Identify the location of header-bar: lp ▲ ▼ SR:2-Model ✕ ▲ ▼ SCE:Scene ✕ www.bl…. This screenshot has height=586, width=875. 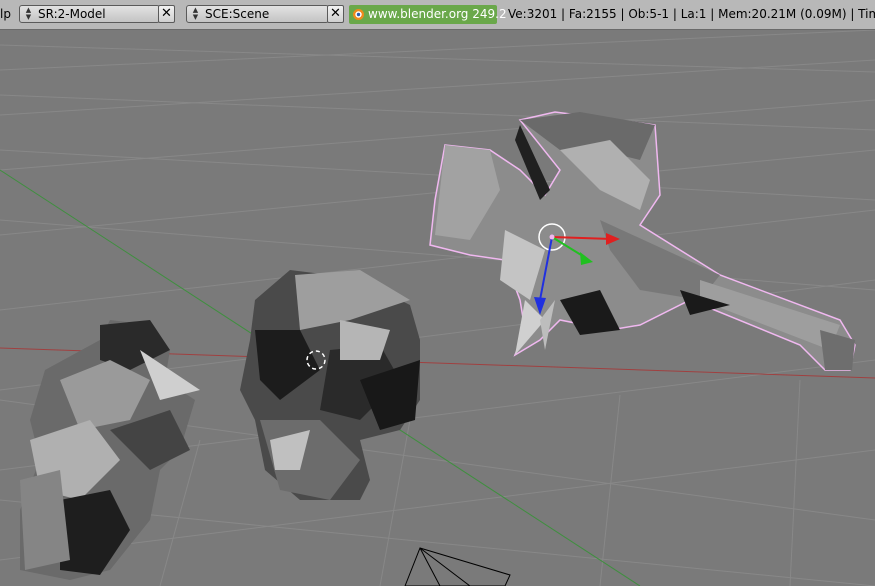
(437, 15).